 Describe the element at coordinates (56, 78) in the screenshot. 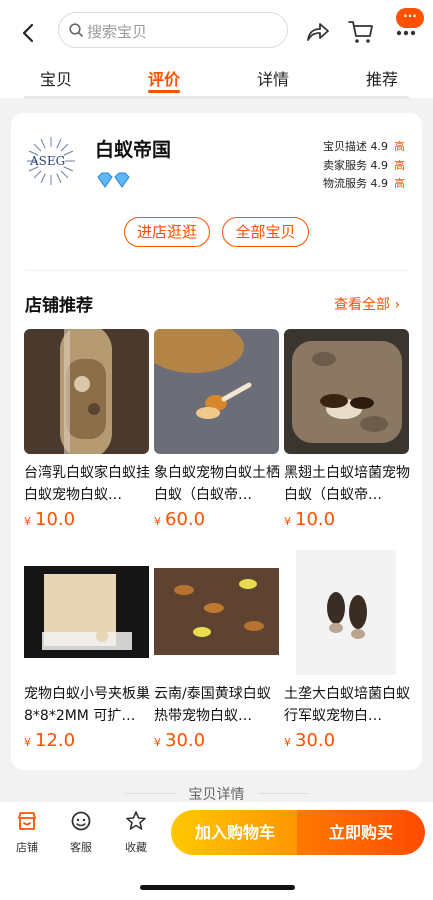

I see `tab-items: 宝贝` at that location.